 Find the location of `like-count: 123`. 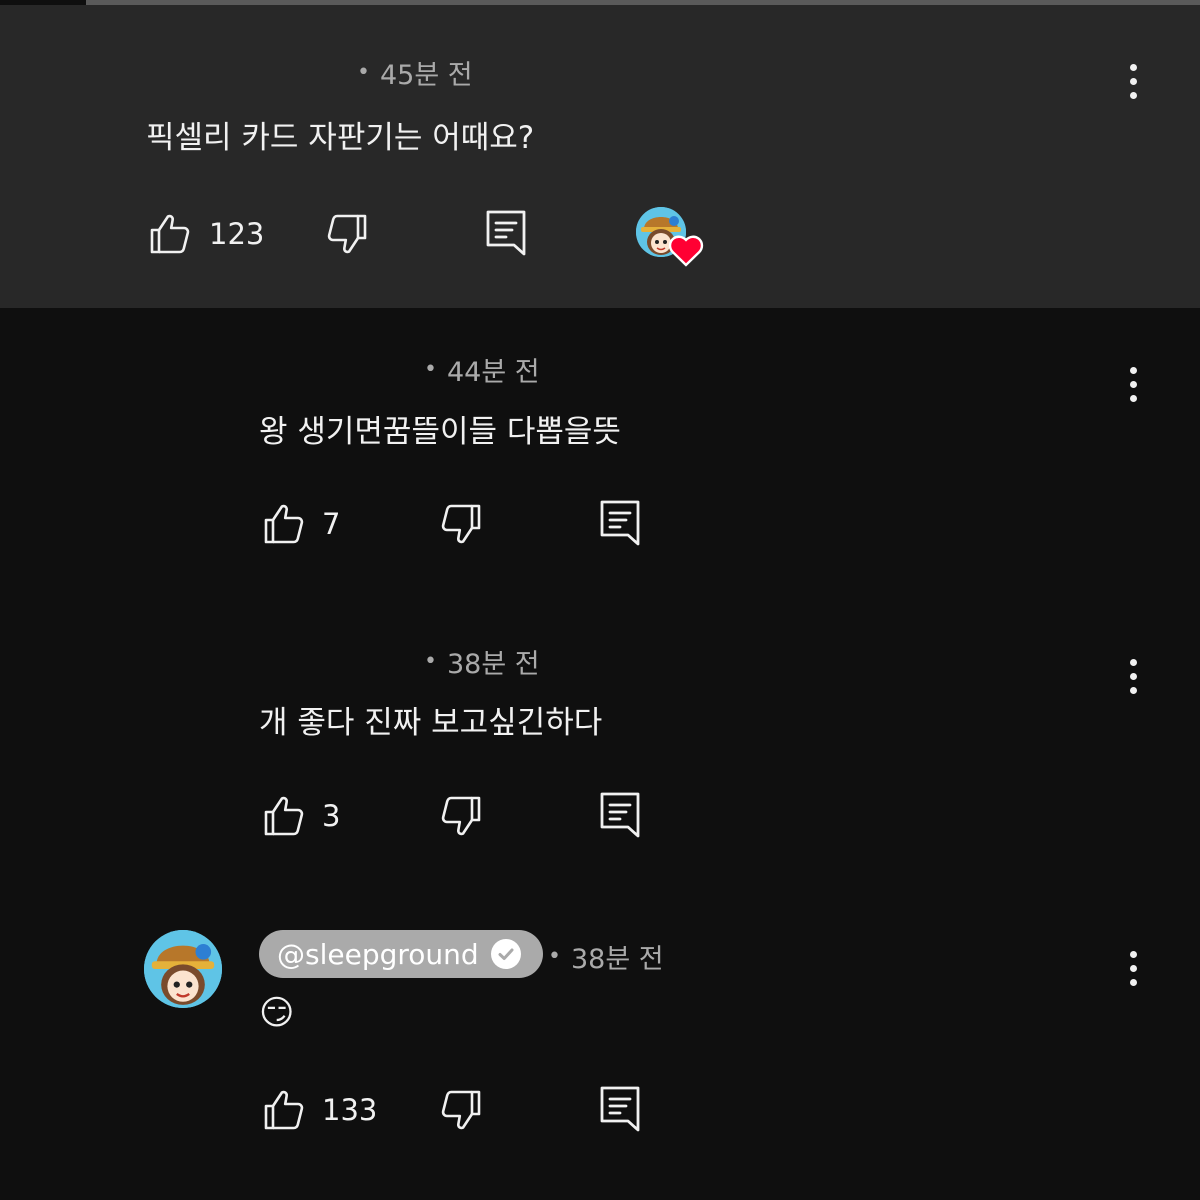

like-count: 123 is located at coordinates (237, 234).